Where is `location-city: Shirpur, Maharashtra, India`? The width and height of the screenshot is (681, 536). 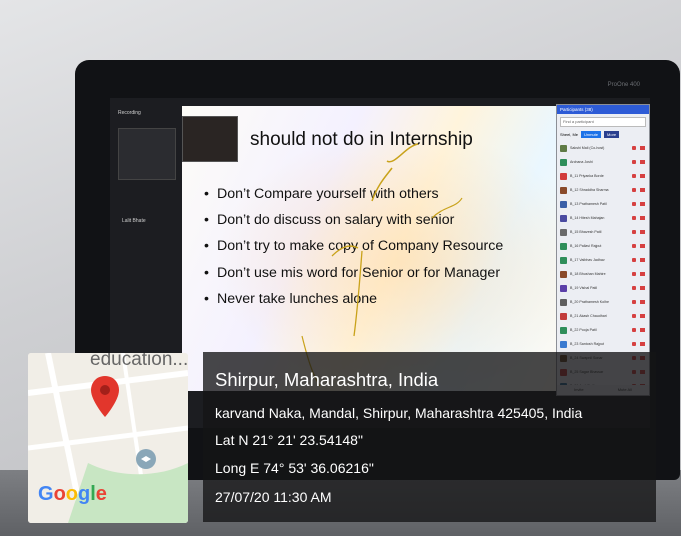 location-city: Shirpur, Maharashtra, India is located at coordinates (327, 379).